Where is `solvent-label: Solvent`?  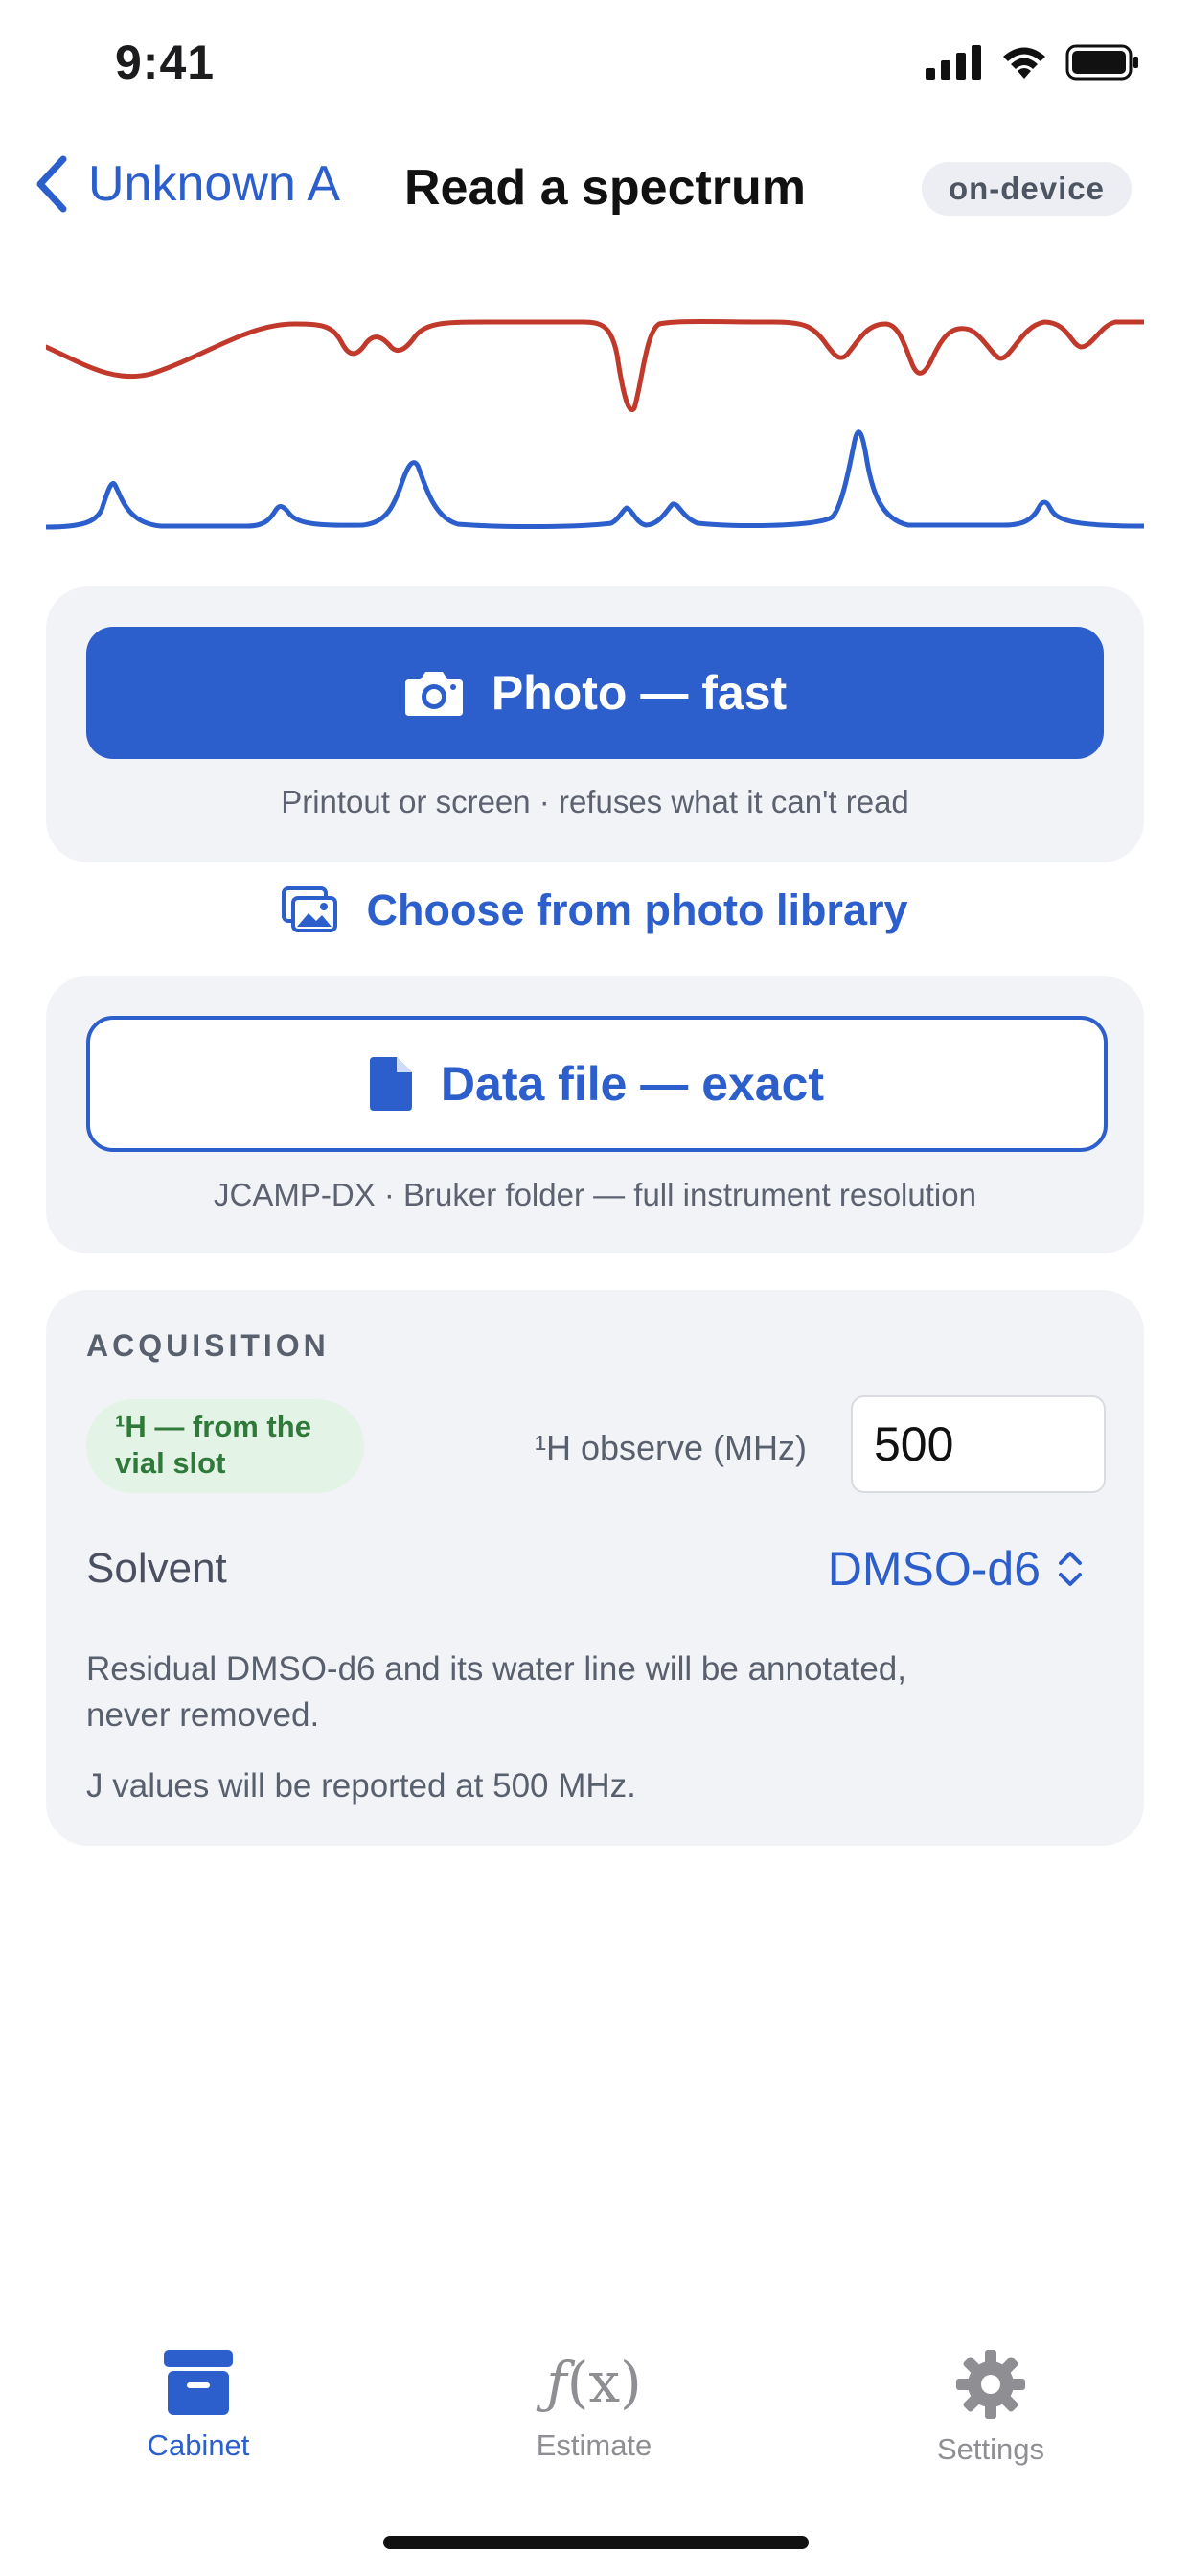
solvent-label: Solvent is located at coordinates (156, 1568).